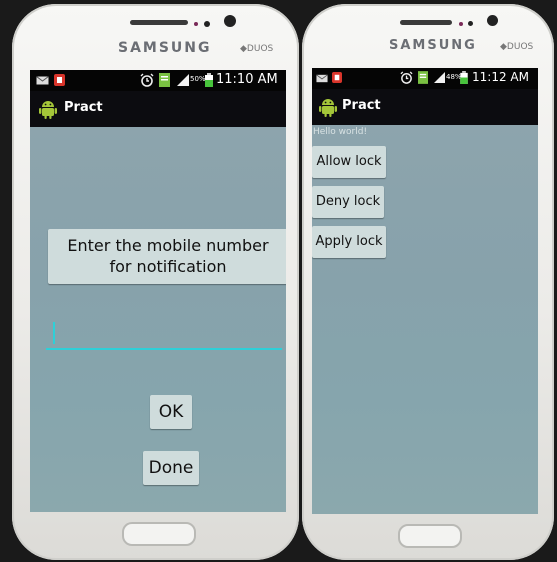 This screenshot has width=557, height=562. Describe the element at coordinates (167, 256) in the screenshot. I see `mobile-number-prompt: Enter the mobile number for notification` at that location.